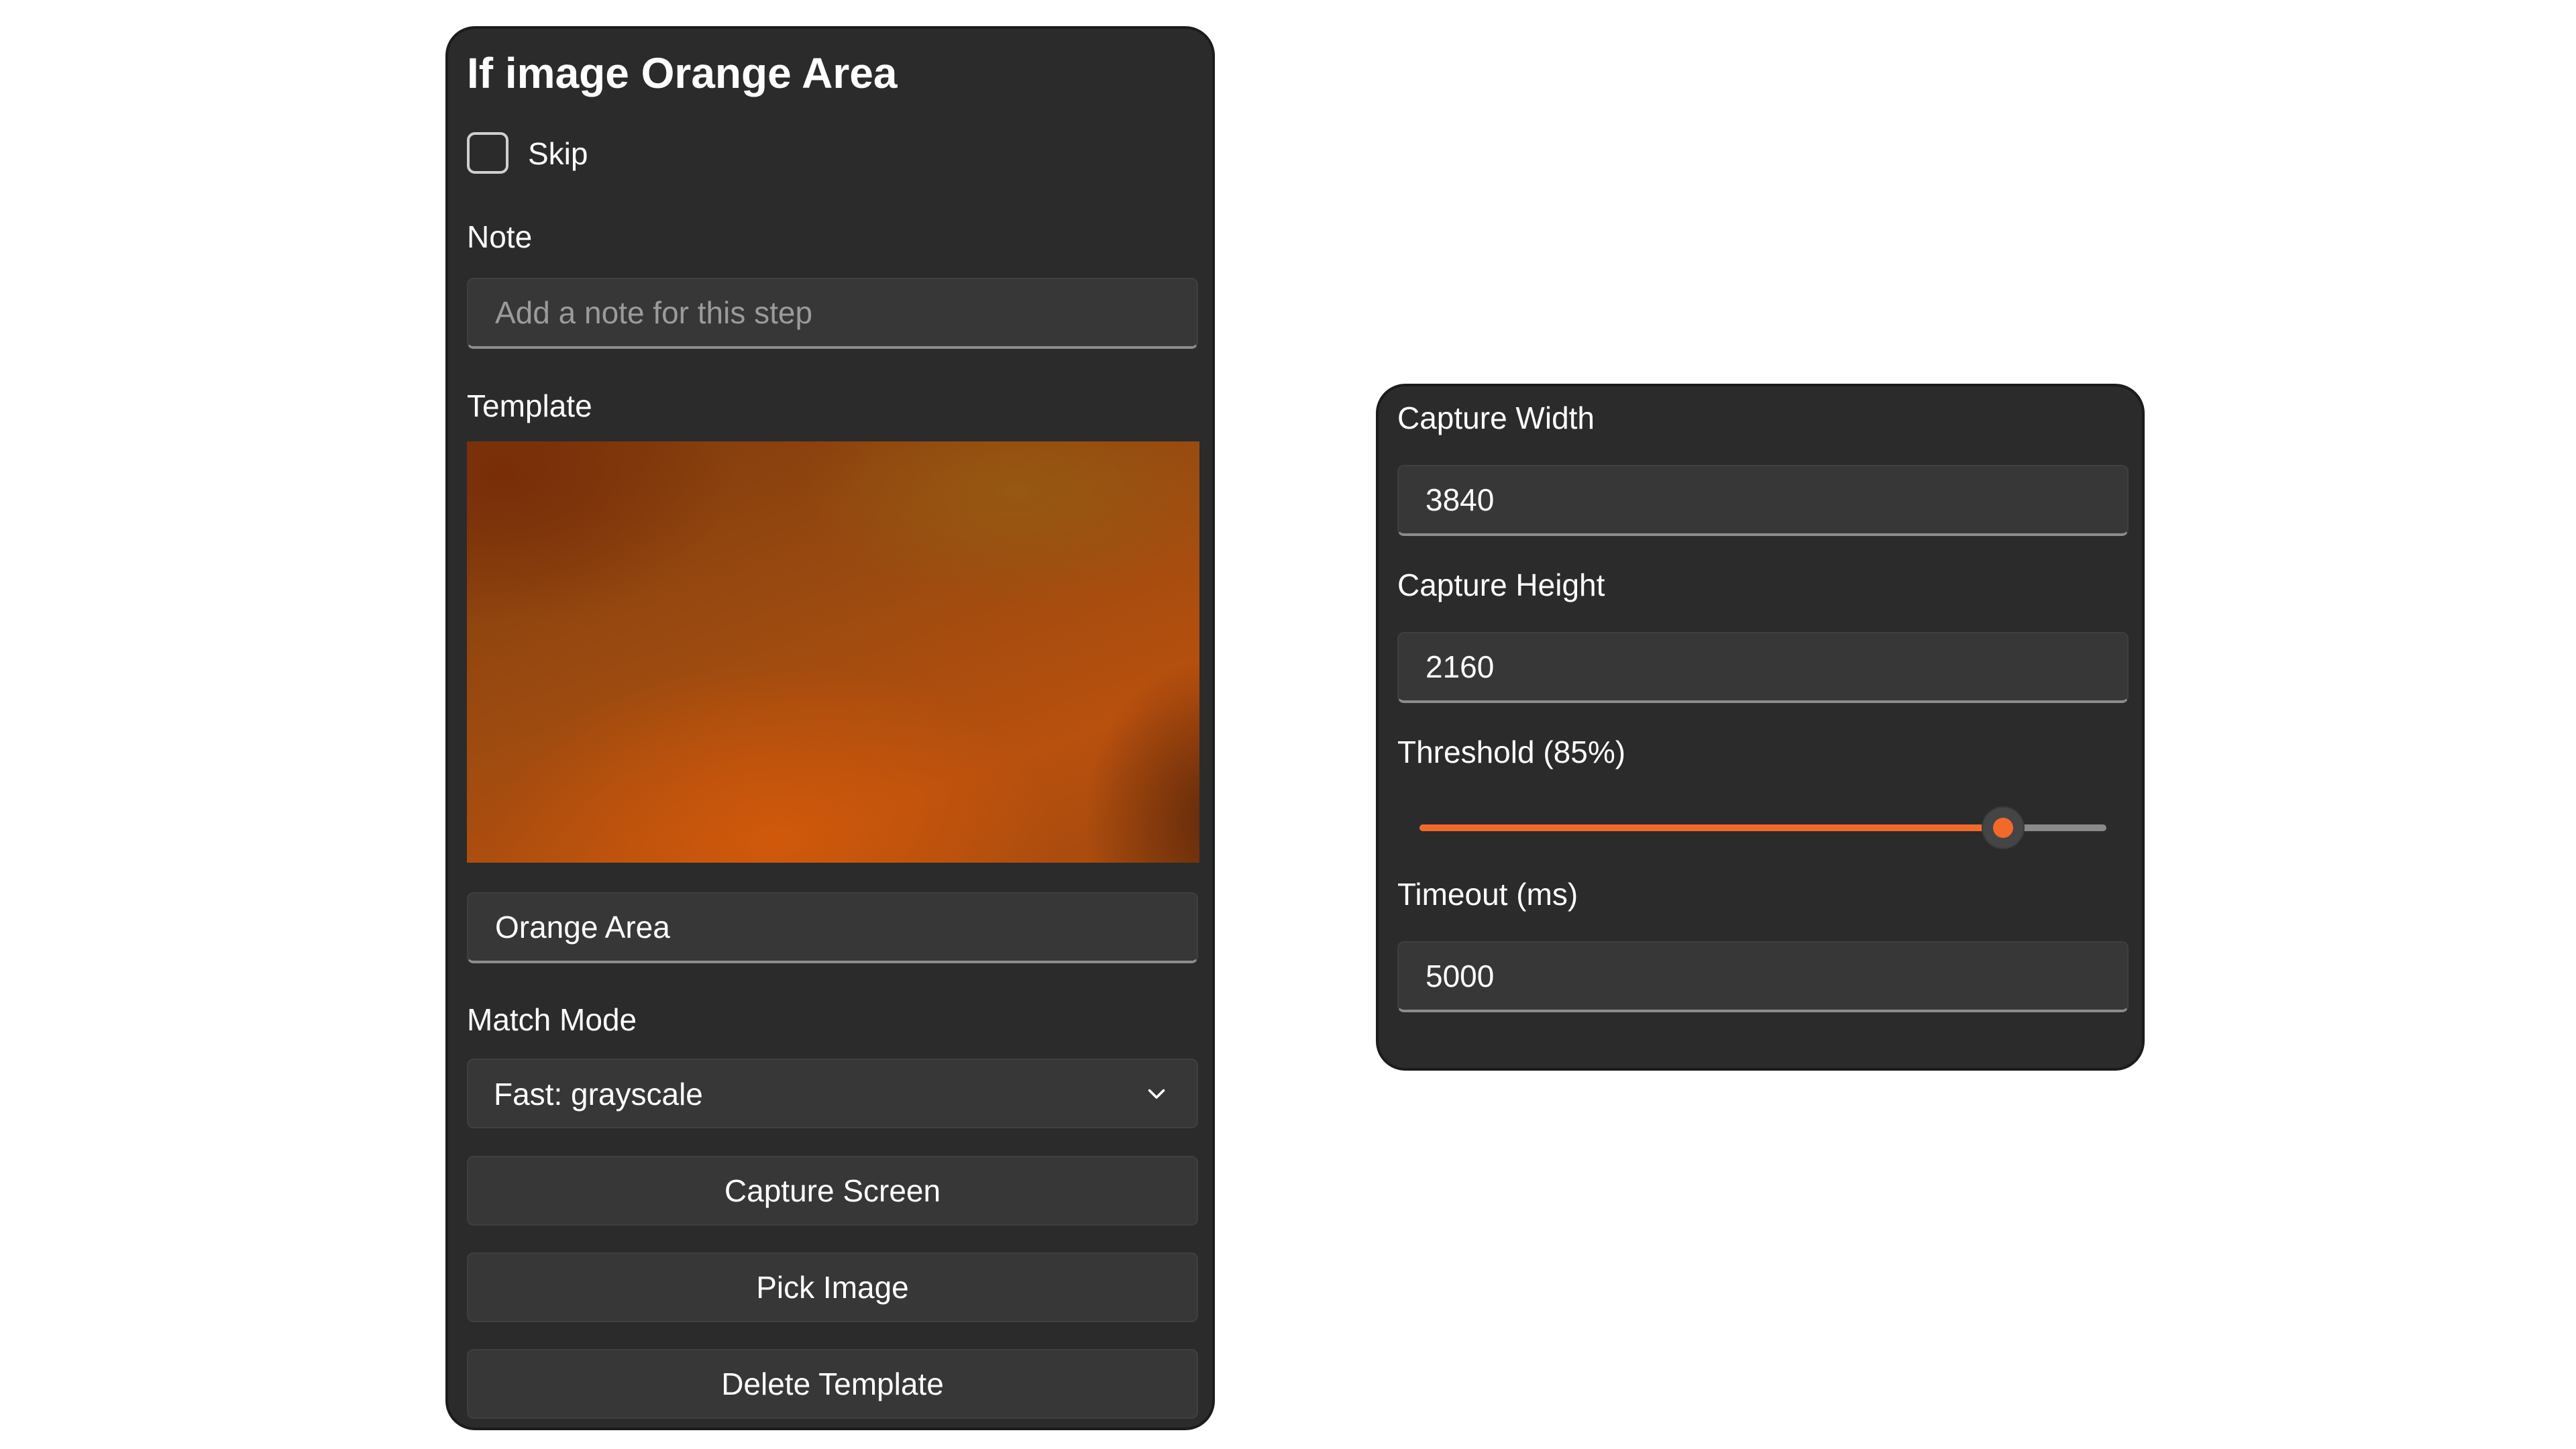 The image size is (2576, 1449). Describe the element at coordinates (558, 154) in the screenshot. I see `skip-label: Skip` at that location.